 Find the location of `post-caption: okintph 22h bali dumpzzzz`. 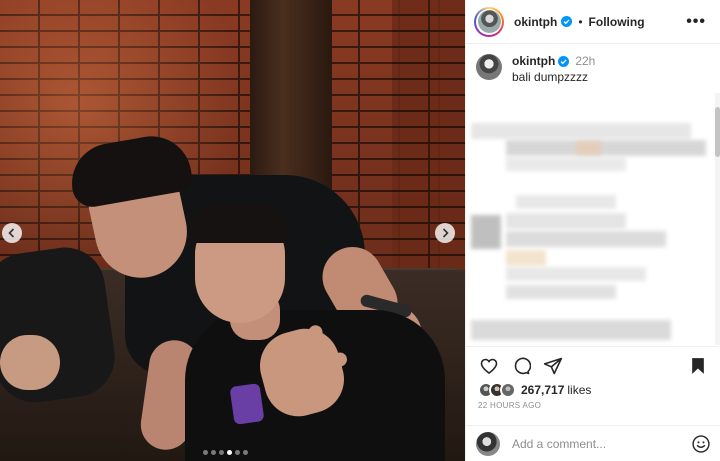

post-caption: okintph 22h bali dumpzzzz is located at coordinates (593, 69).